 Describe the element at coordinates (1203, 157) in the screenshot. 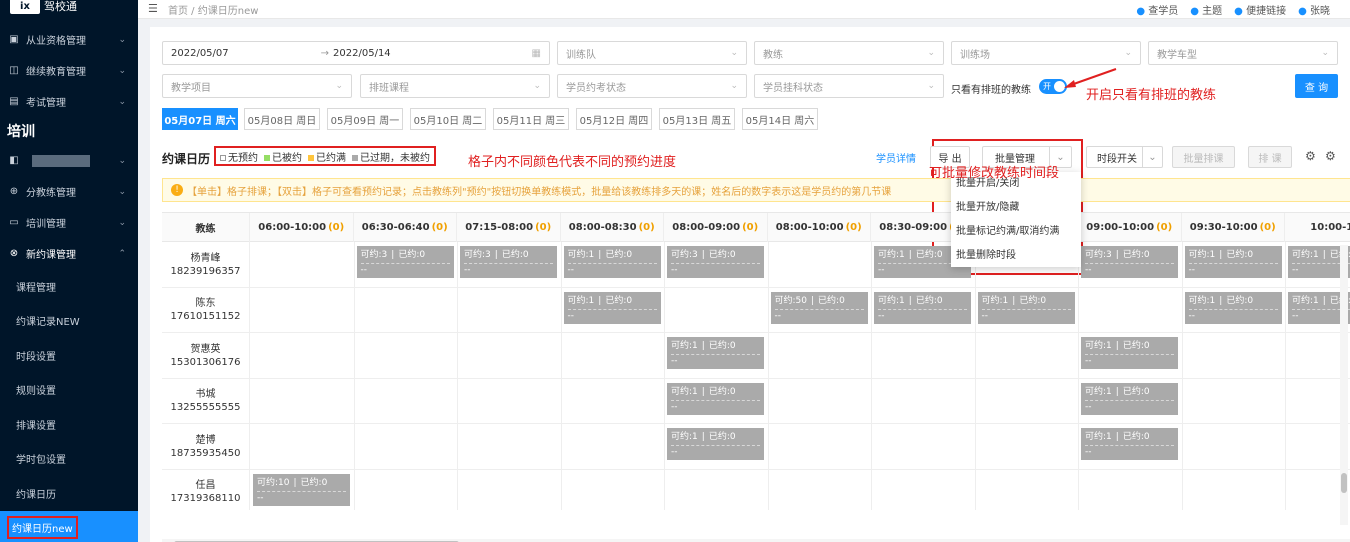

I see `batch-schedule-button: 批量排课` at that location.